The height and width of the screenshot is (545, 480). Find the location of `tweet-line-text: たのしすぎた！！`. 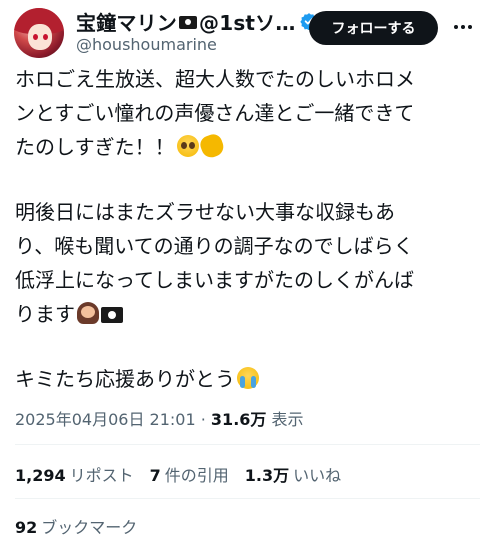

tweet-line-text: たのしすぎた！！ is located at coordinates (95, 147).